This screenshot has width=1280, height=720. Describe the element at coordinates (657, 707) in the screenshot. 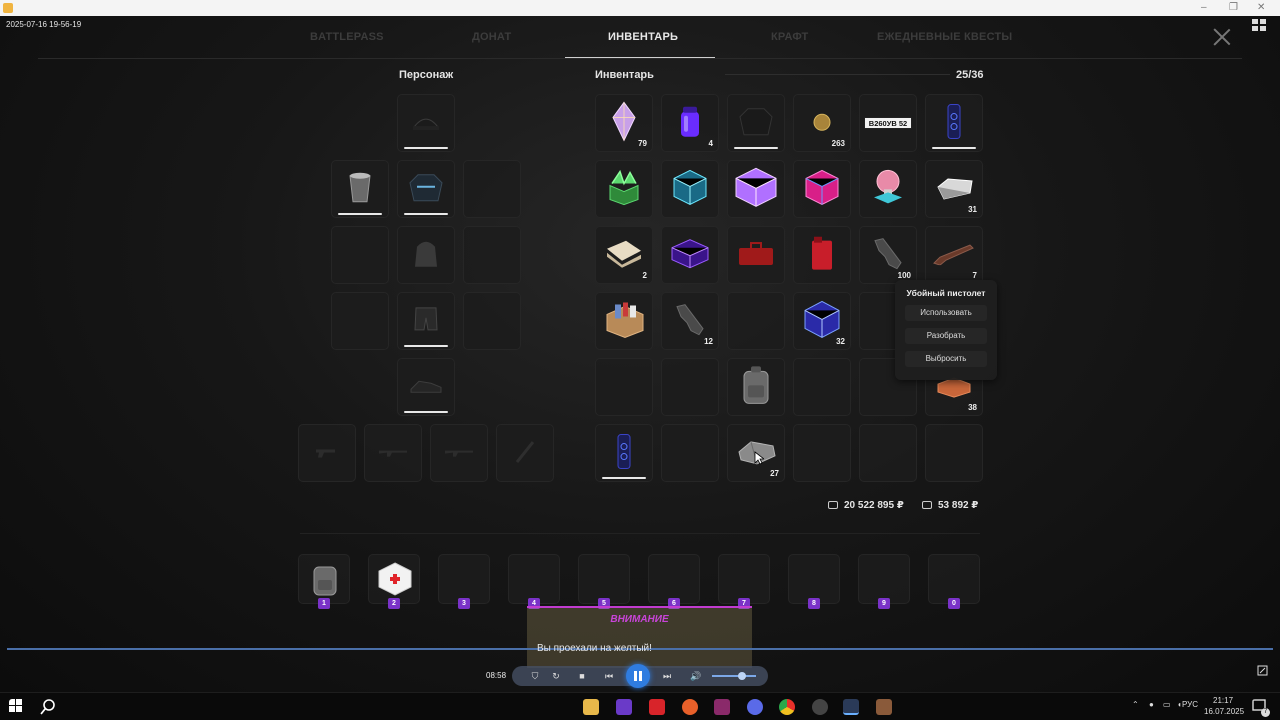

I see `adobe-icon` at that location.